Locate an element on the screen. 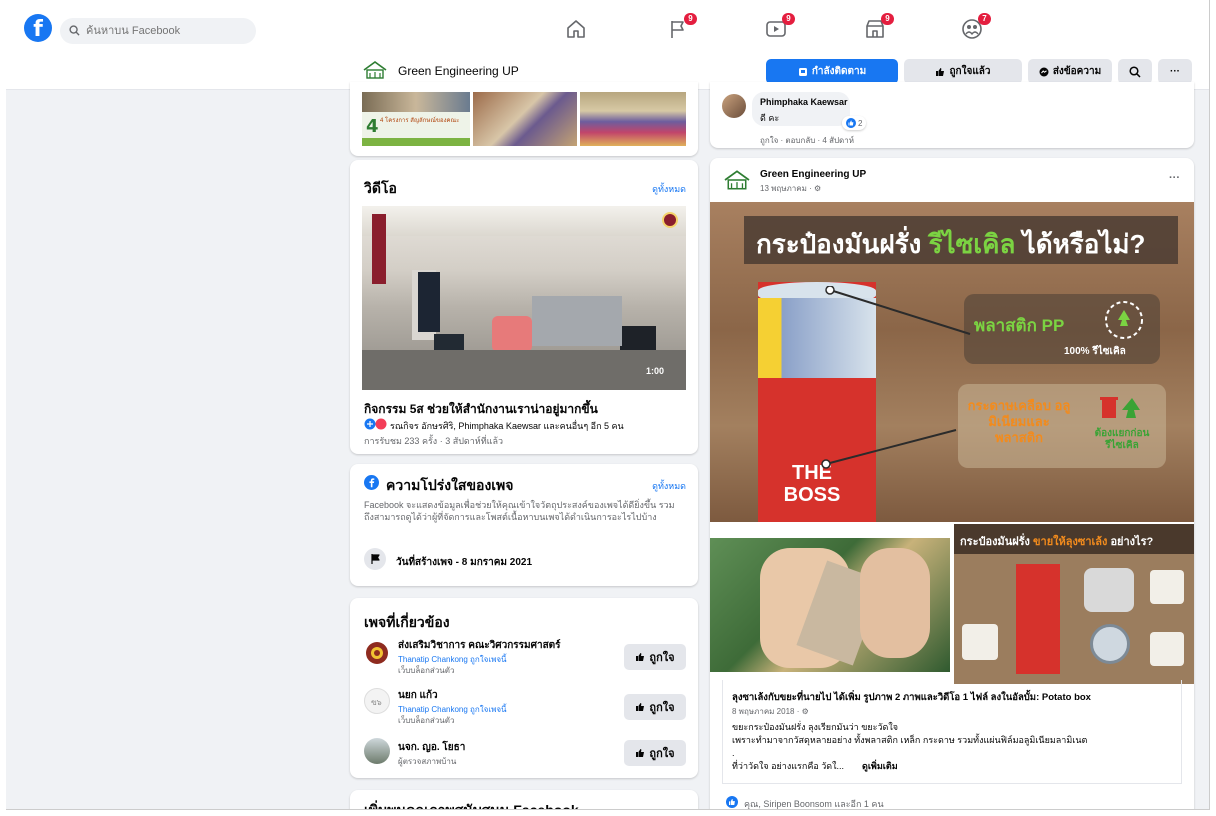 This screenshot has height=816, width=1216. photo-thumbnail: 4 4 โครงการ สัญลักษณ์ของคณะ is located at coordinates (416, 119).